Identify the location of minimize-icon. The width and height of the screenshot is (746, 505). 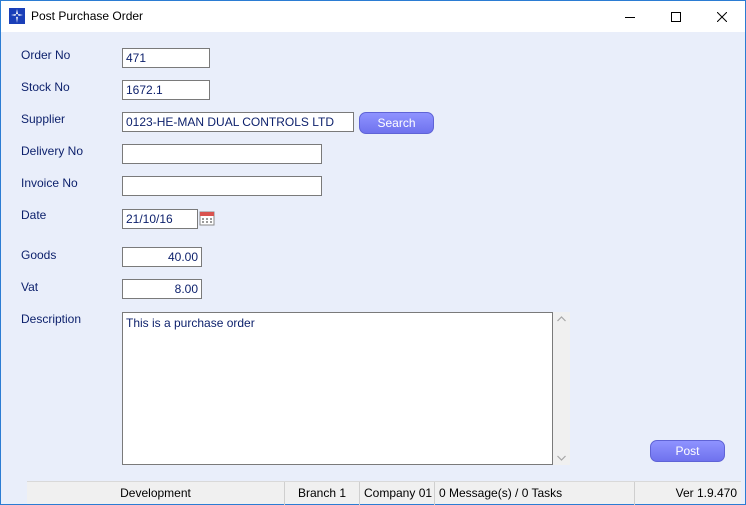
(630, 17).